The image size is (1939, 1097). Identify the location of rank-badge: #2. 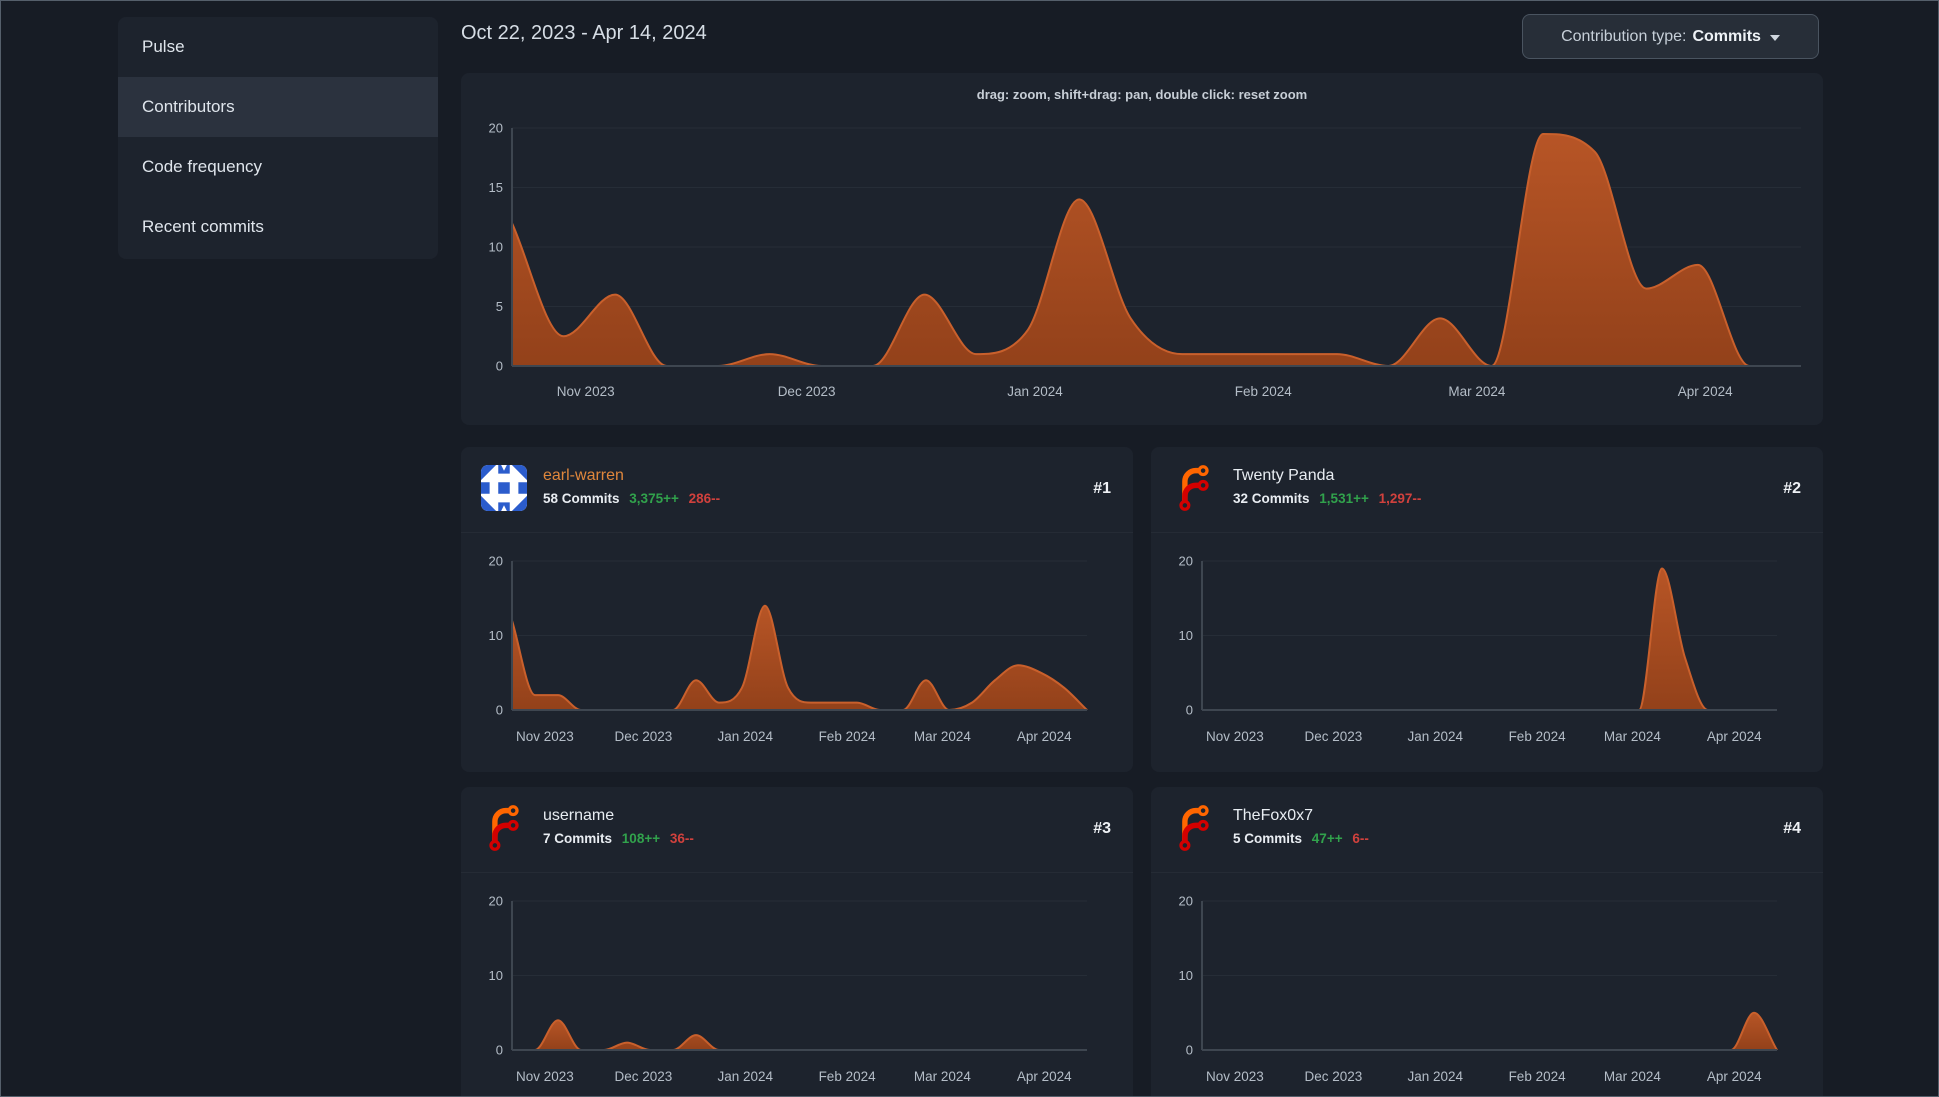
(1792, 488).